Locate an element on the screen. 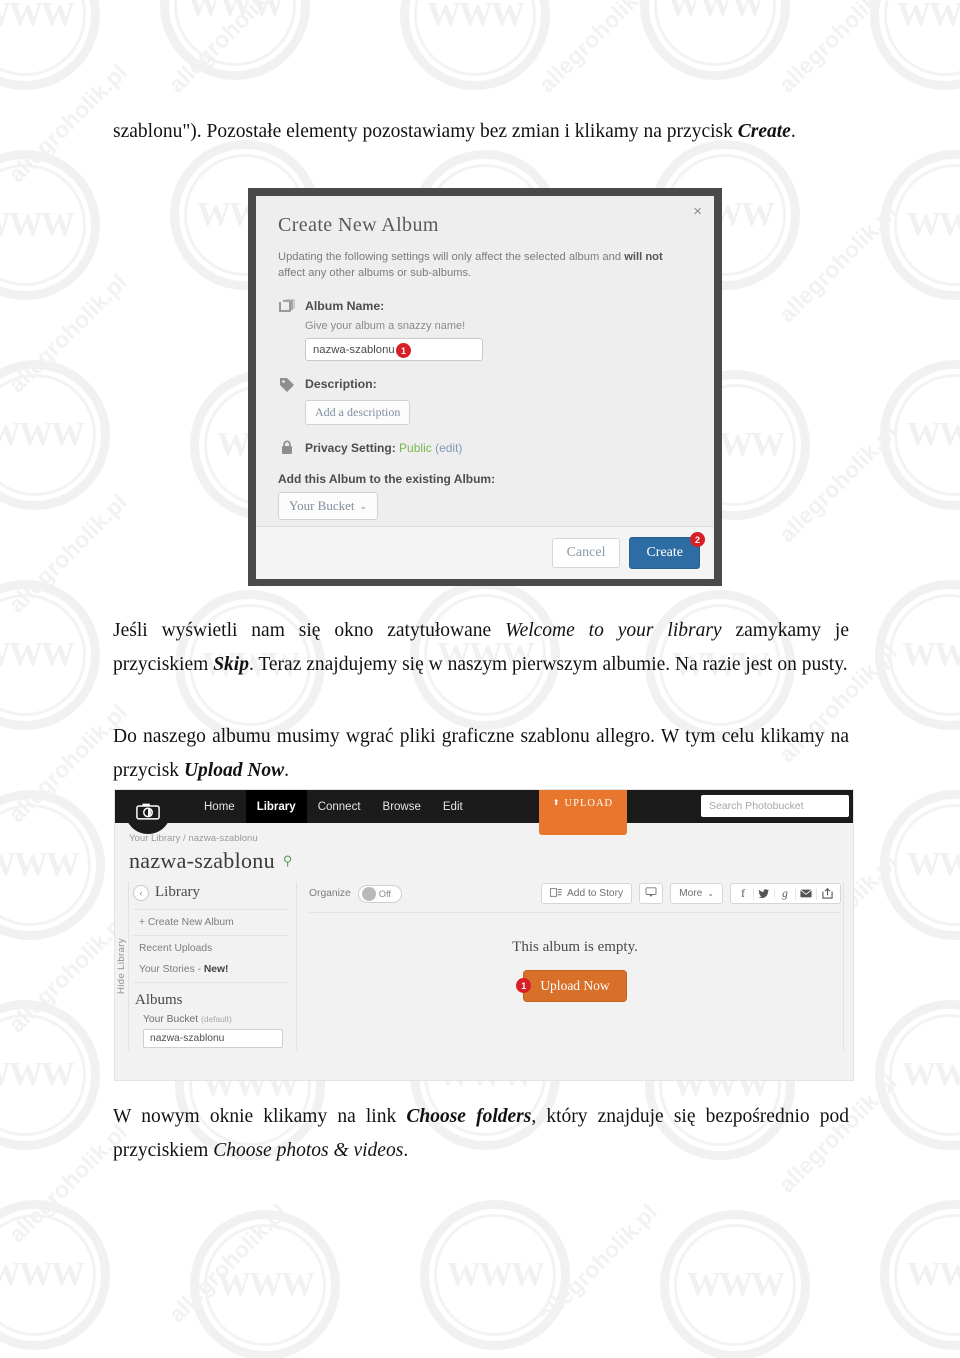 This screenshot has height=1358, width=960. upload-arrow-icon: ⬆ is located at coordinates (556, 802).